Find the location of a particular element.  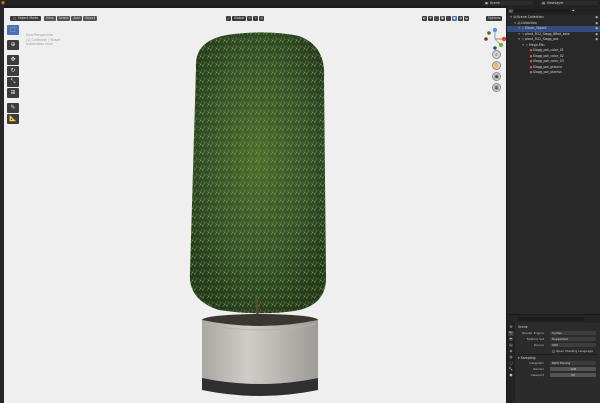

outliner-row-label: Slagg_pot_color_03 is located at coordinates (548, 61).